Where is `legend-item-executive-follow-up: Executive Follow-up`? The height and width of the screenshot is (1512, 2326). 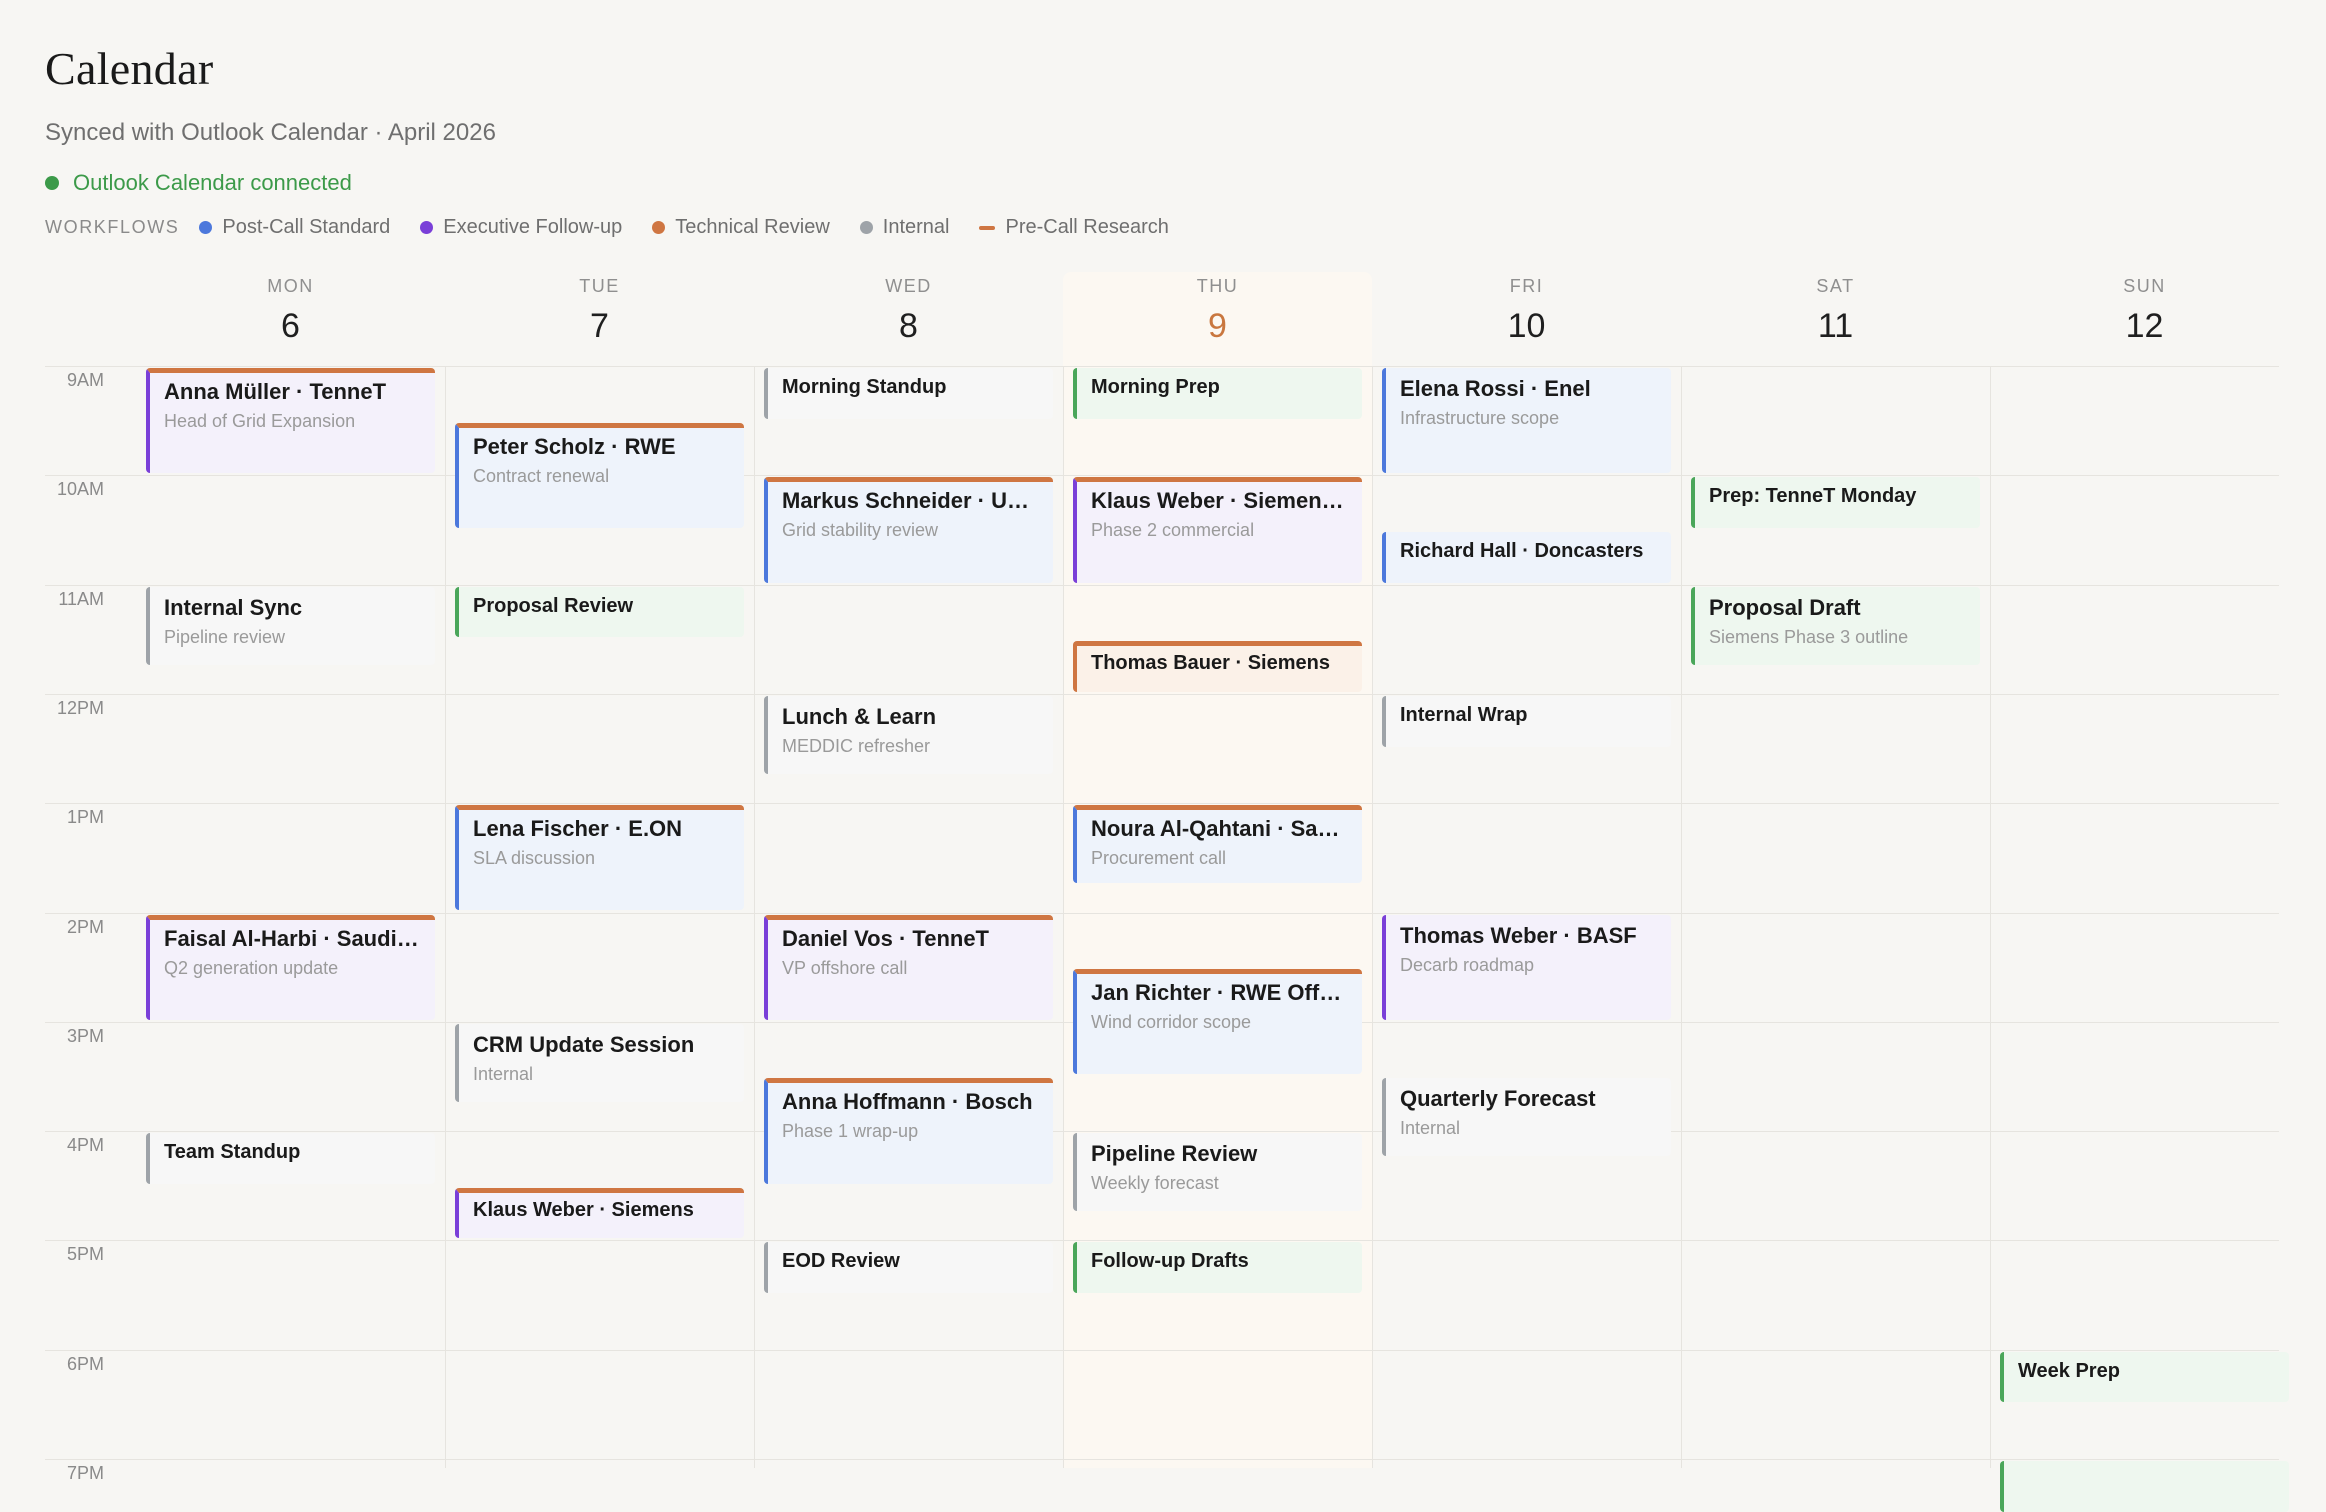 legend-item-executive-follow-up: Executive Follow-up is located at coordinates (521, 227).